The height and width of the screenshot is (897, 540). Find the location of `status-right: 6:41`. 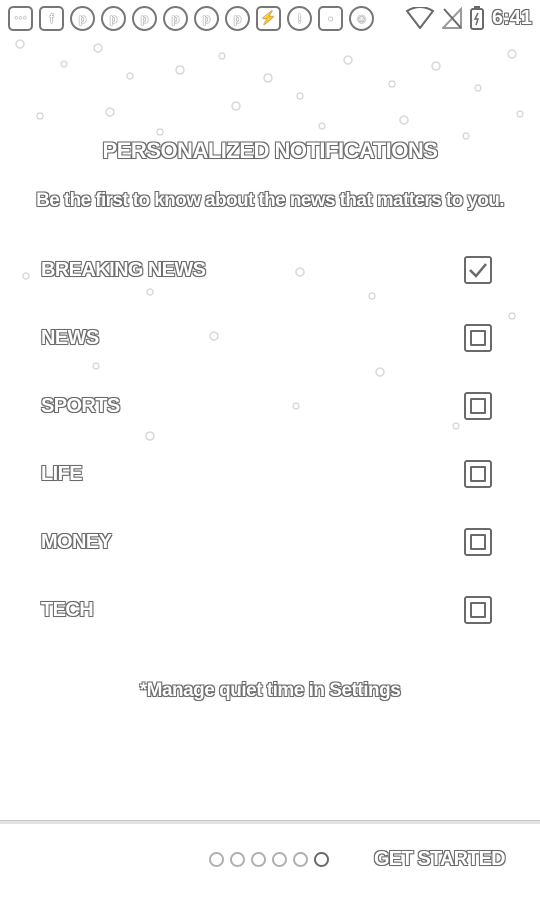

status-right: 6:41 is located at coordinates (468, 18).